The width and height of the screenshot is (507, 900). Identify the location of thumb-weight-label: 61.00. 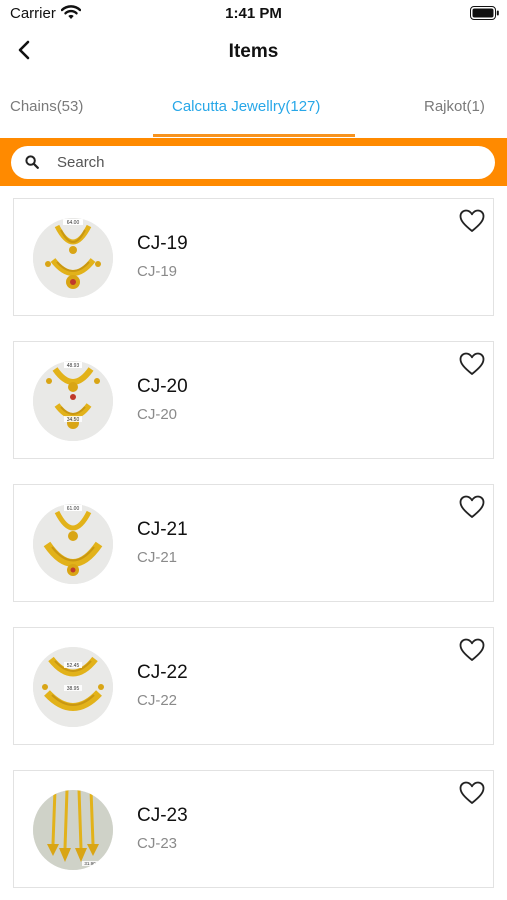
(73, 509).